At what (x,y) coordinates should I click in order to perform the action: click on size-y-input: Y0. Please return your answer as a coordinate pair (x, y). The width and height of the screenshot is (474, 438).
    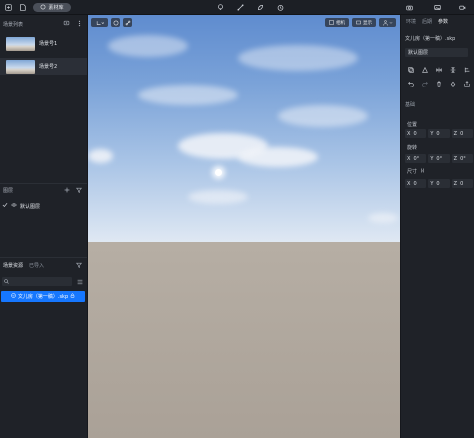
    Looking at the image, I should click on (439, 183).